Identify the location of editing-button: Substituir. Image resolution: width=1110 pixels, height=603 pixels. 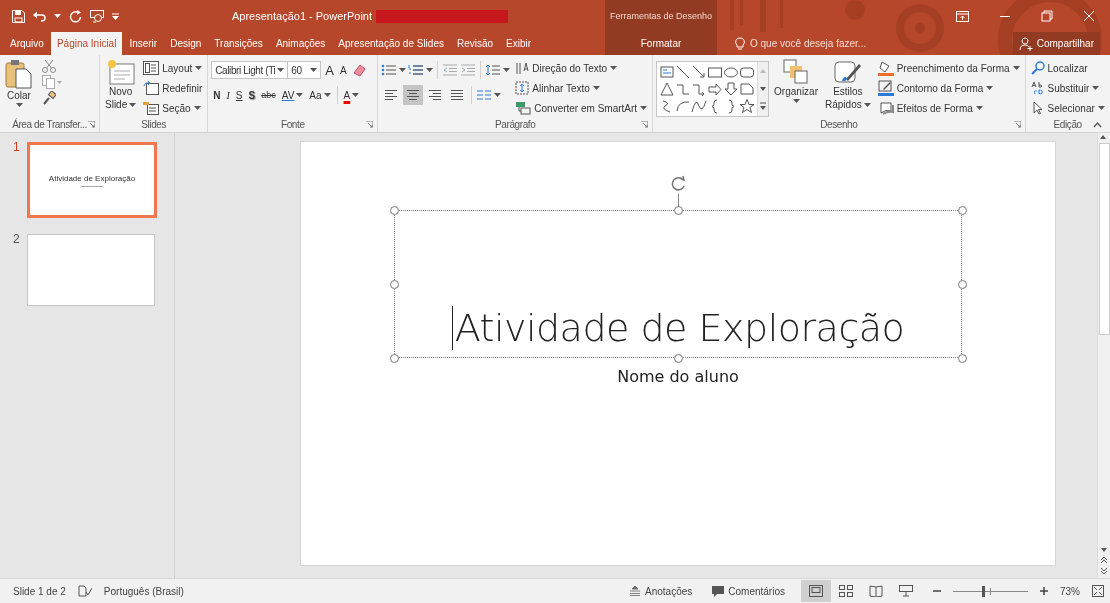
(1067, 88).